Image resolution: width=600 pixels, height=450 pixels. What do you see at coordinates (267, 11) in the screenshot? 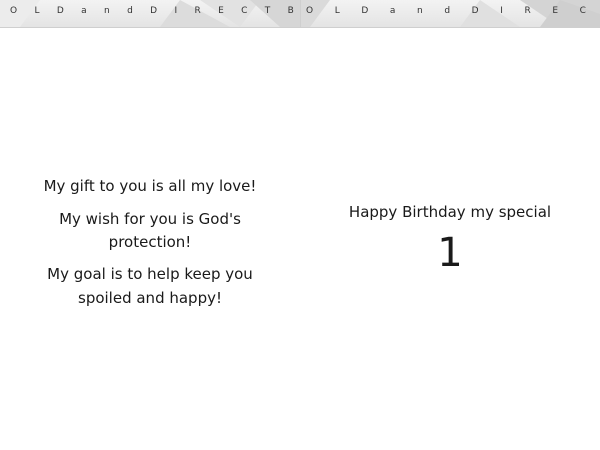
I see `header-left-letter: T` at bounding box center [267, 11].